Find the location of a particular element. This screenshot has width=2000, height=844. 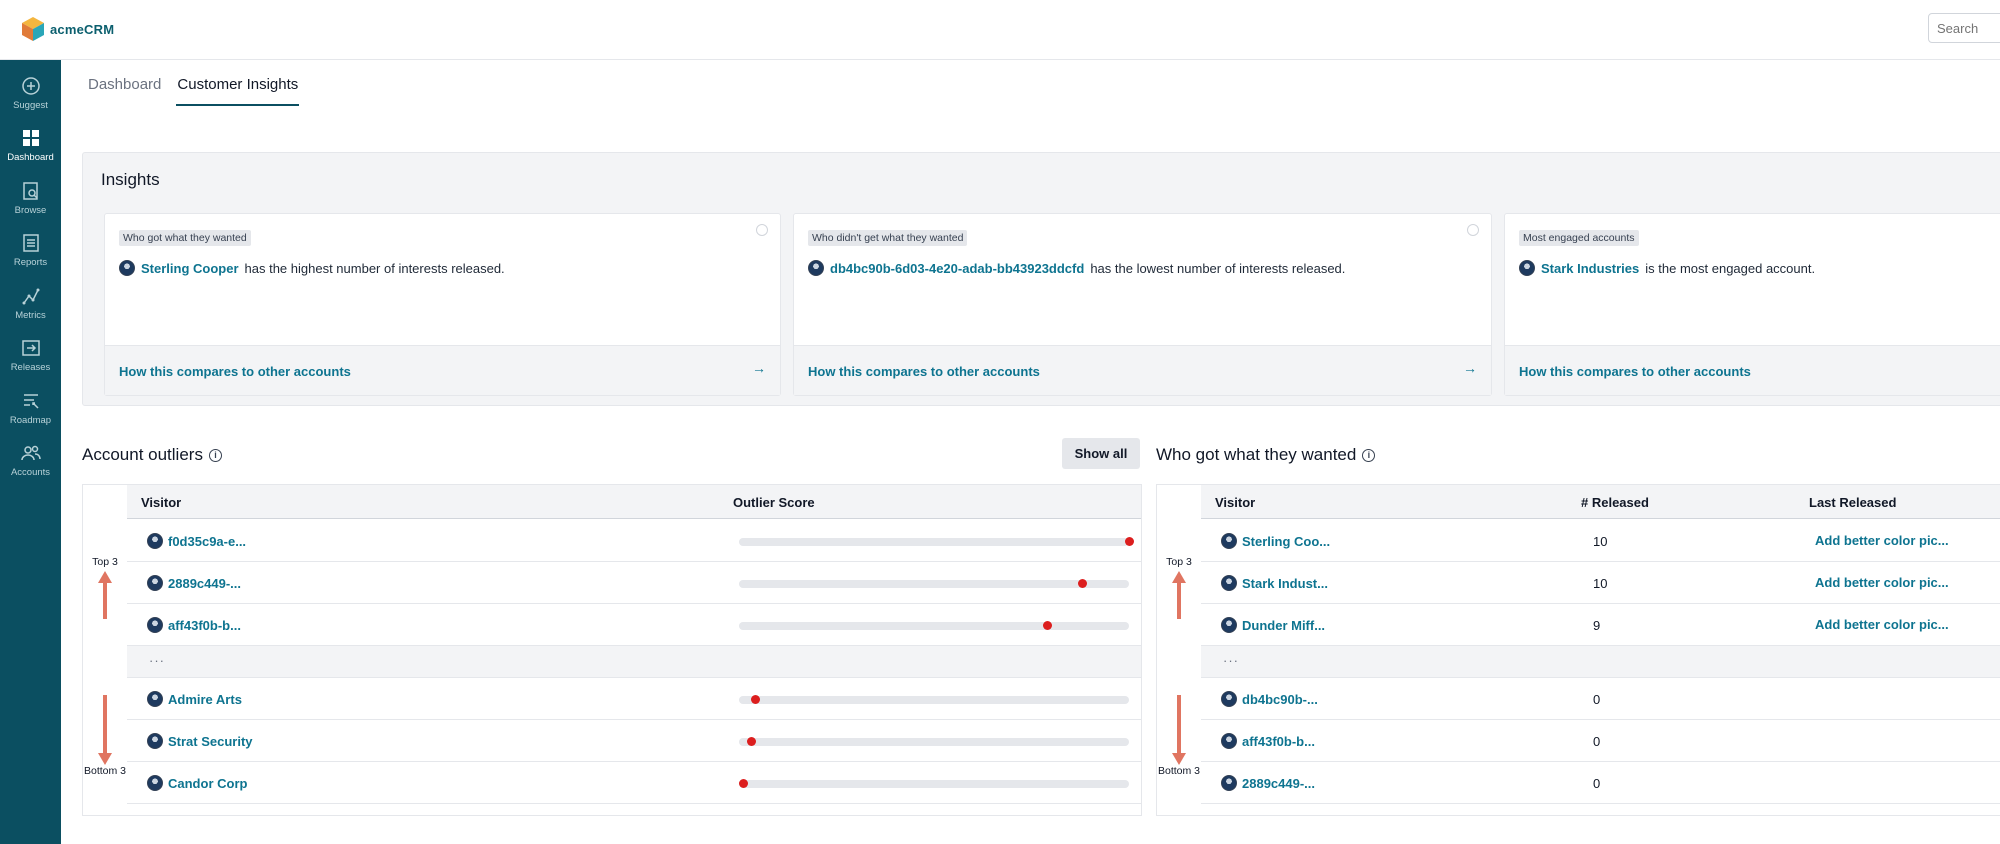

visitor-name: Candor Corp is located at coordinates (207, 783).